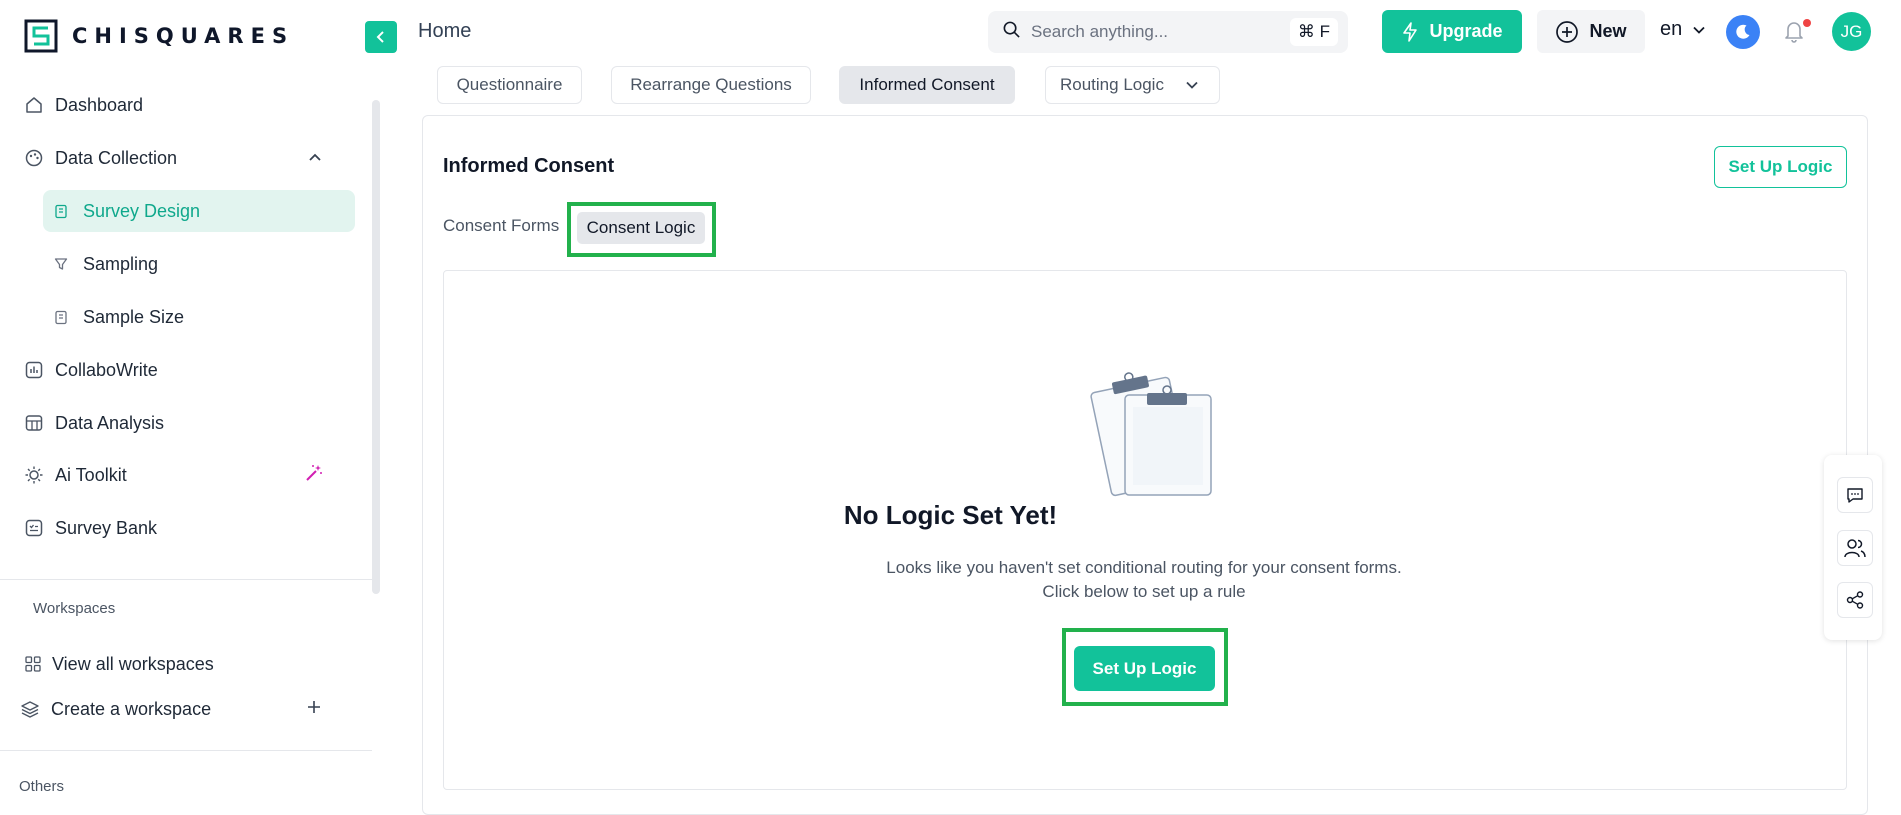 The height and width of the screenshot is (815, 1901). I want to click on lightning-icon, so click(1410, 31).